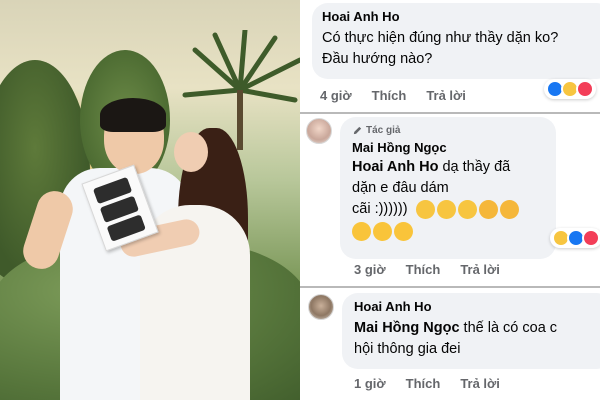 This screenshot has width=600, height=400. I want to click on pencil-icon, so click(357, 130).